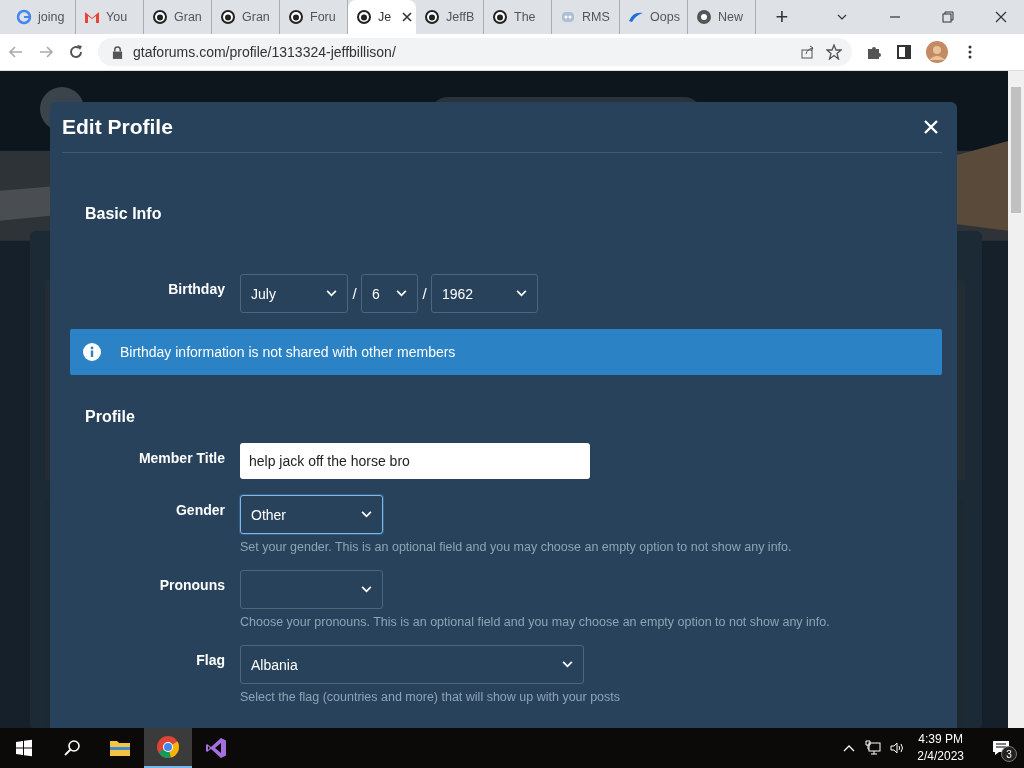 The height and width of the screenshot is (768, 1024). Describe the element at coordinates (24, 748) in the screenshot. I see `start-icon` at that location.